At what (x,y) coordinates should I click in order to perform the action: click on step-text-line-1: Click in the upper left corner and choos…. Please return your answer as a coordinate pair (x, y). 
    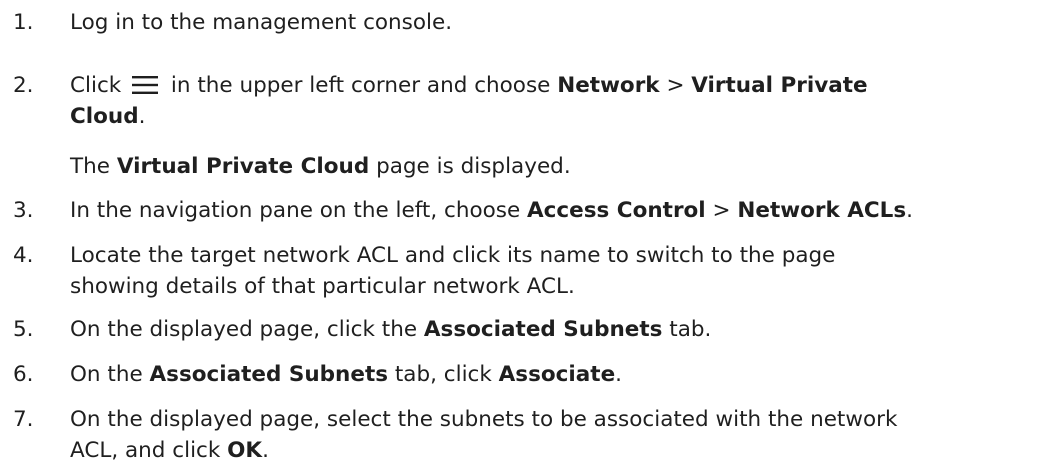
    Looking at the image, I should click on (469, 85).